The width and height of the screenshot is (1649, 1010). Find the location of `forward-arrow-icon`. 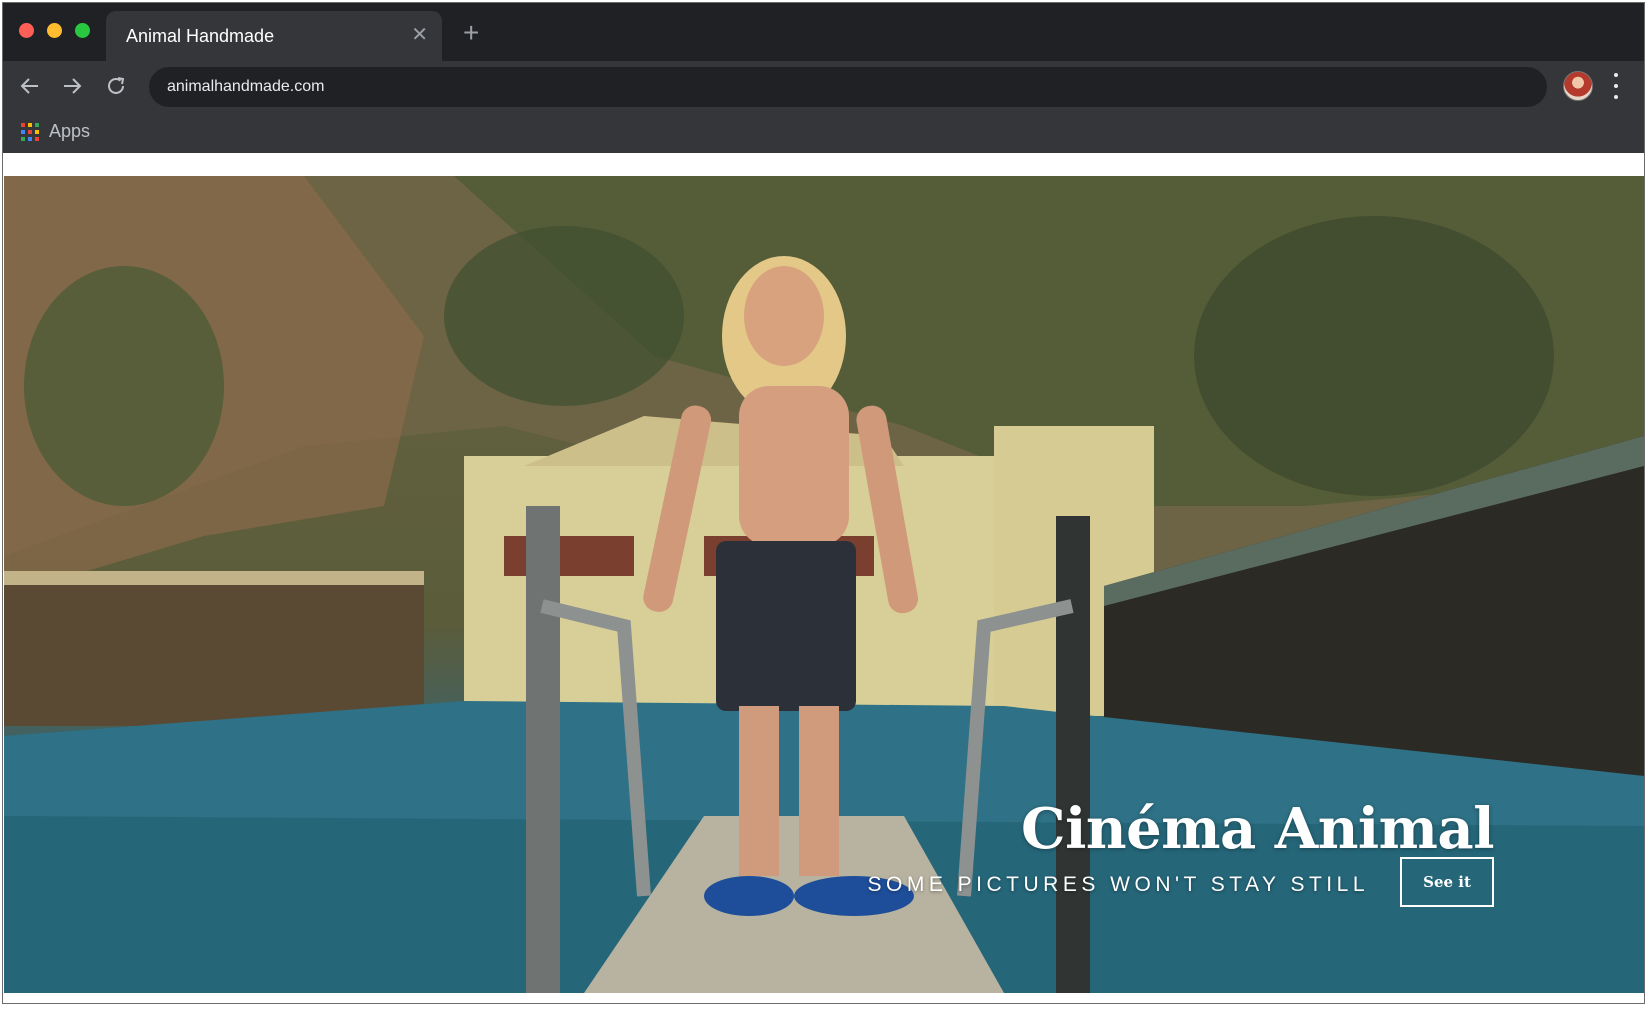

forward-arrow-icon is located at coordinates (72, 86).